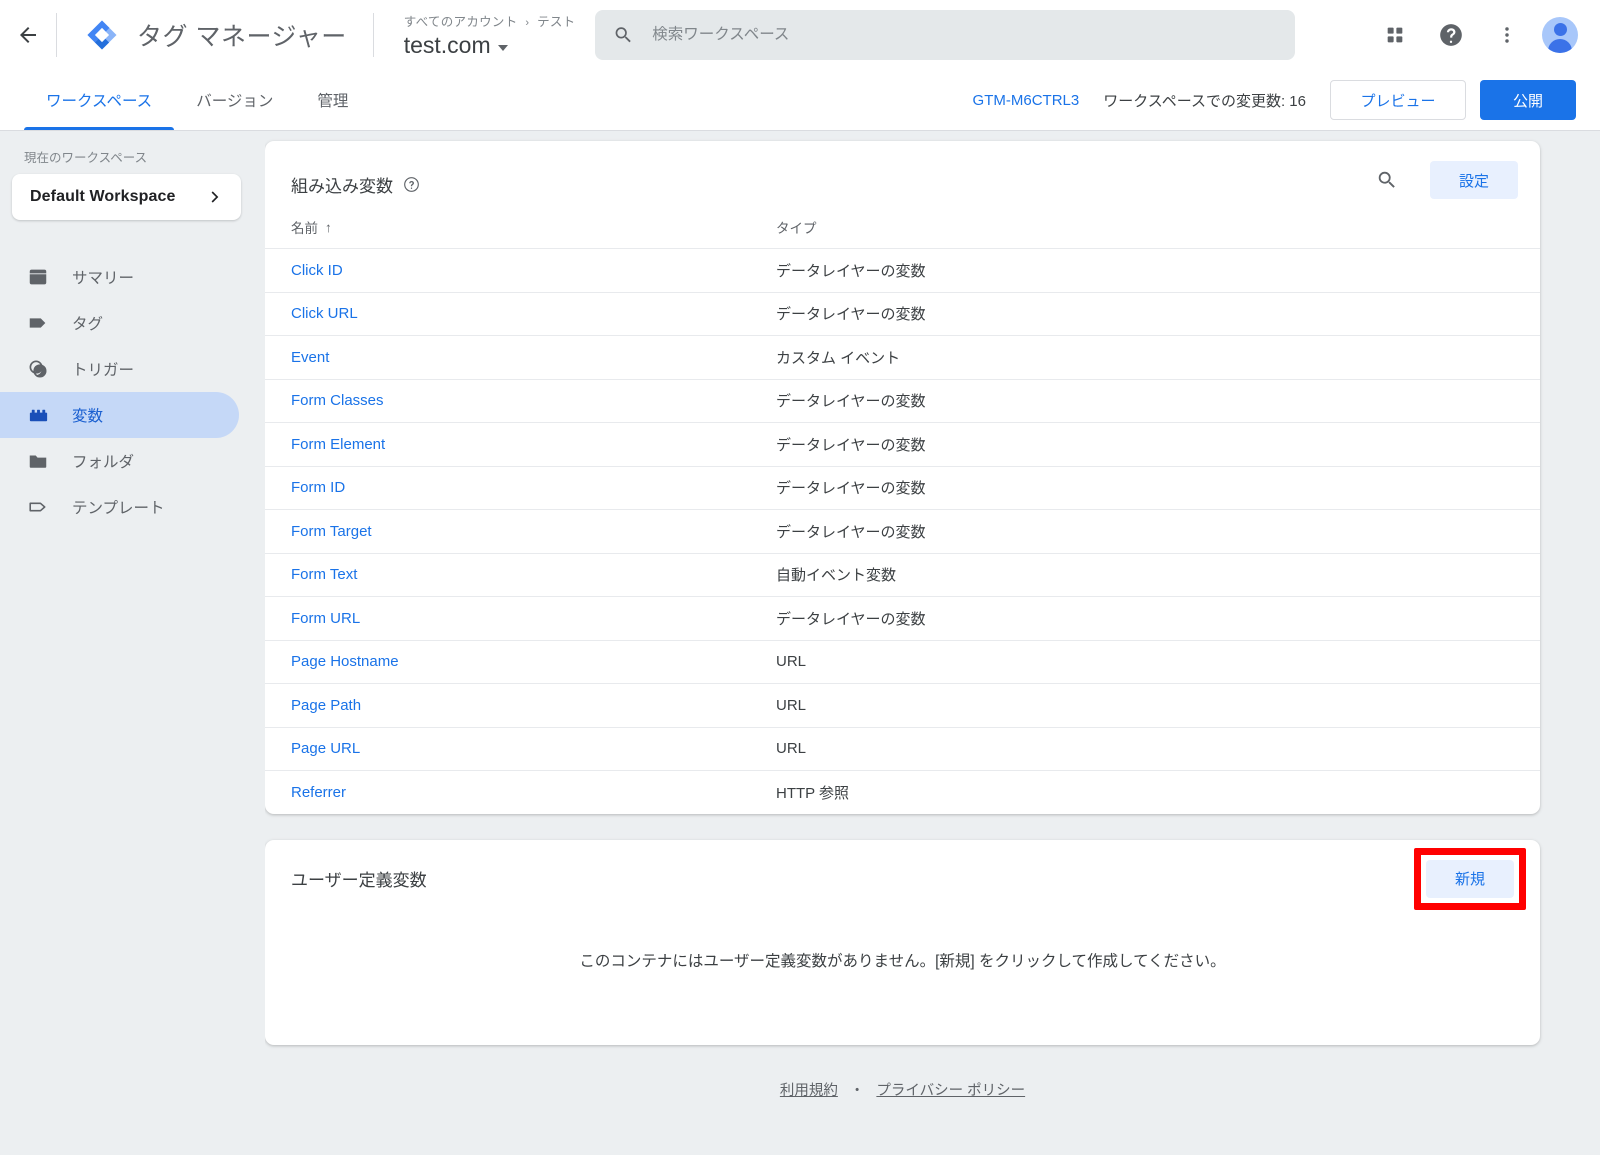 This screenshot has width=1600, height=1155. Describe the element at coordinates (342, 186) in the screenshot. I see `builtin-card-title: 組み込み変数` at that location.